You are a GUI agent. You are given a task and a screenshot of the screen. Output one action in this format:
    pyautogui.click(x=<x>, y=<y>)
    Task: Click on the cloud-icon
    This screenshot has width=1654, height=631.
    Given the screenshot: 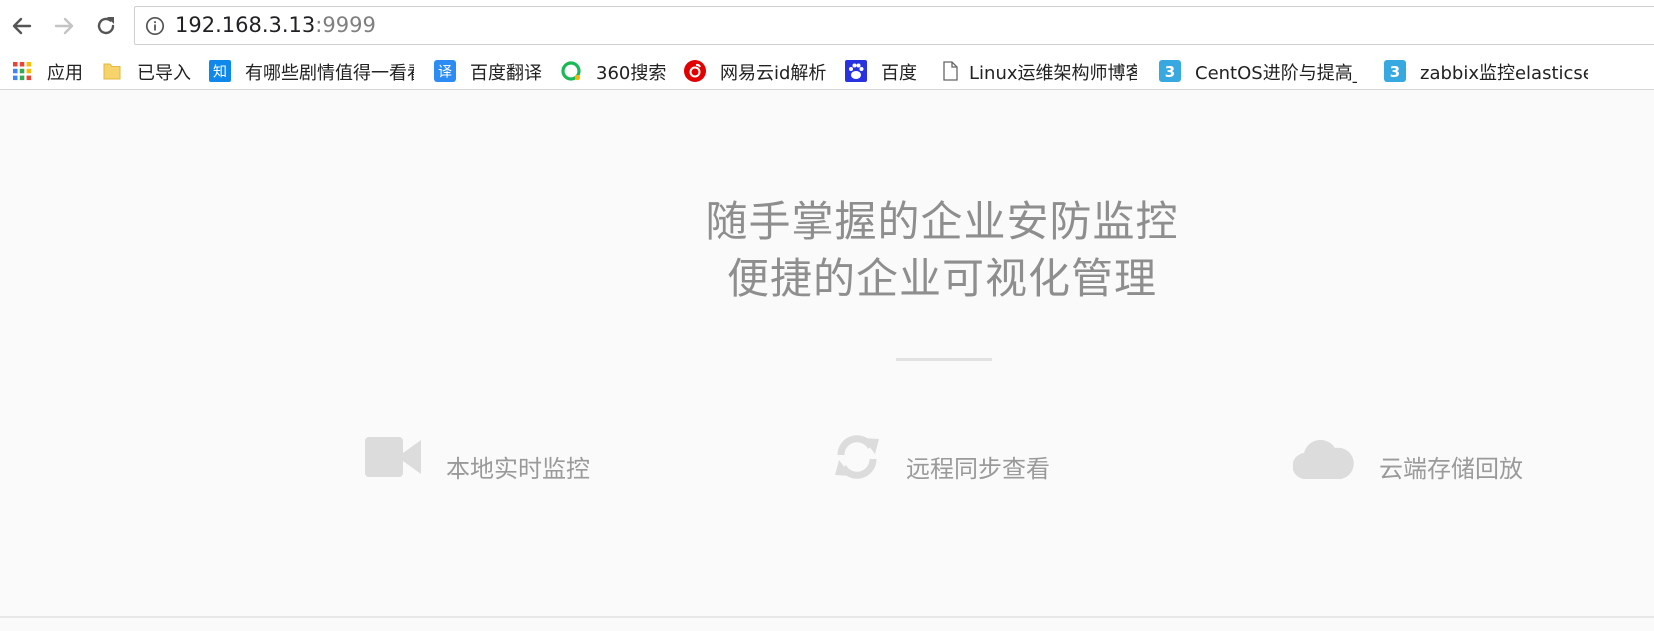 What is the action you would take?
    pyautogui.click(x=1323, y=459)
    